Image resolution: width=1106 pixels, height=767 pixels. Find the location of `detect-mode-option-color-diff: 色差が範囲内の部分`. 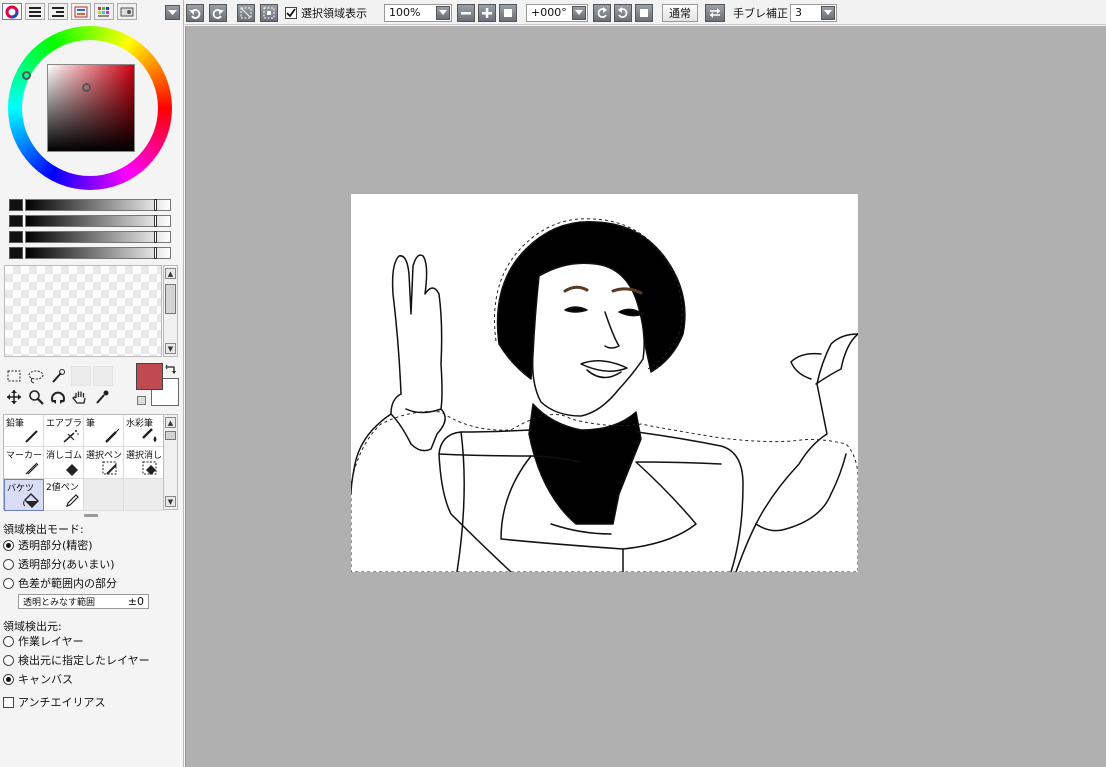

detect-mode-option-color-diff: 色差が範囲内の部分 is located at coordinates (60, 583).